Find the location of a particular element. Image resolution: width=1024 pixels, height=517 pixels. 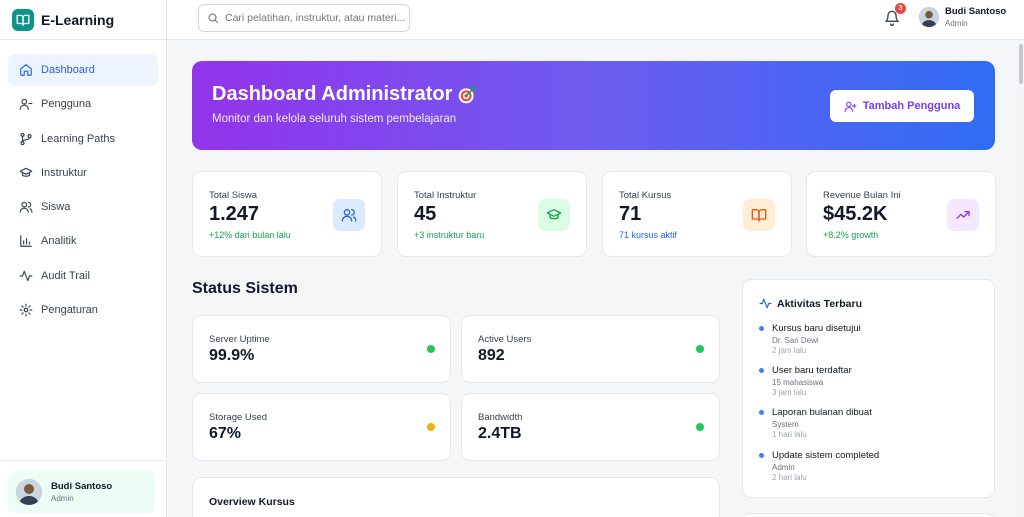

scrollbar-track is located at coordinates (1021, 278).